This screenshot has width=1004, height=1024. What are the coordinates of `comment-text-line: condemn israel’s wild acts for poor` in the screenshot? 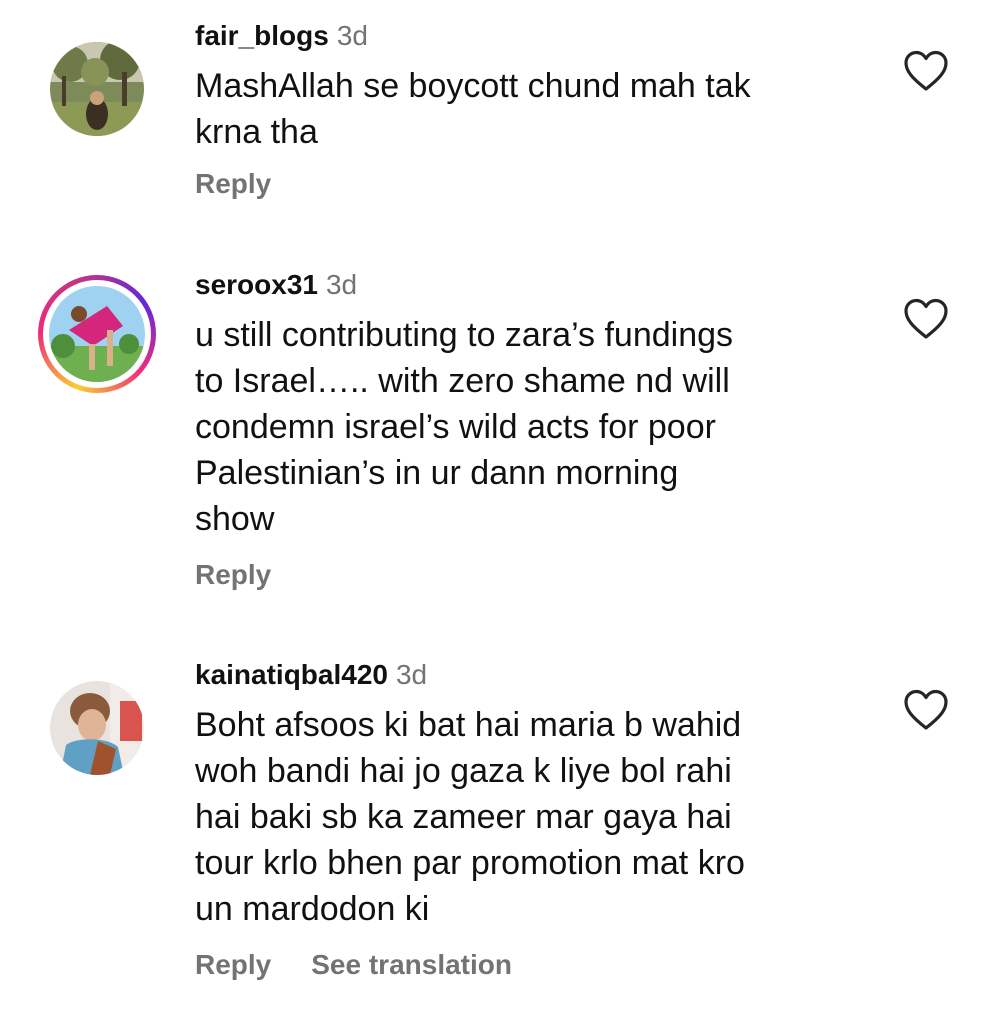 It's located at (455, 427).